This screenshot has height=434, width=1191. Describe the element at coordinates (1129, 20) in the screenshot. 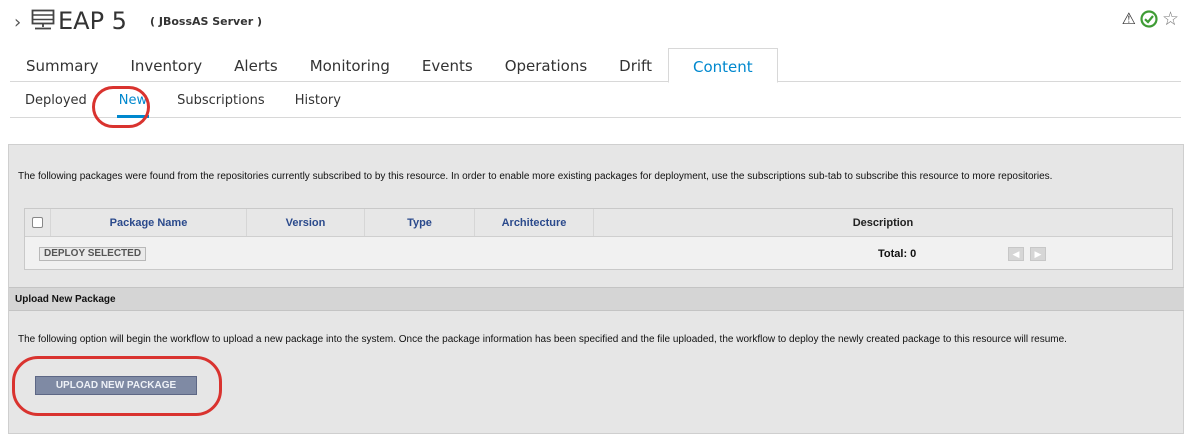

I see `warning-icon: ⚠` at that location.